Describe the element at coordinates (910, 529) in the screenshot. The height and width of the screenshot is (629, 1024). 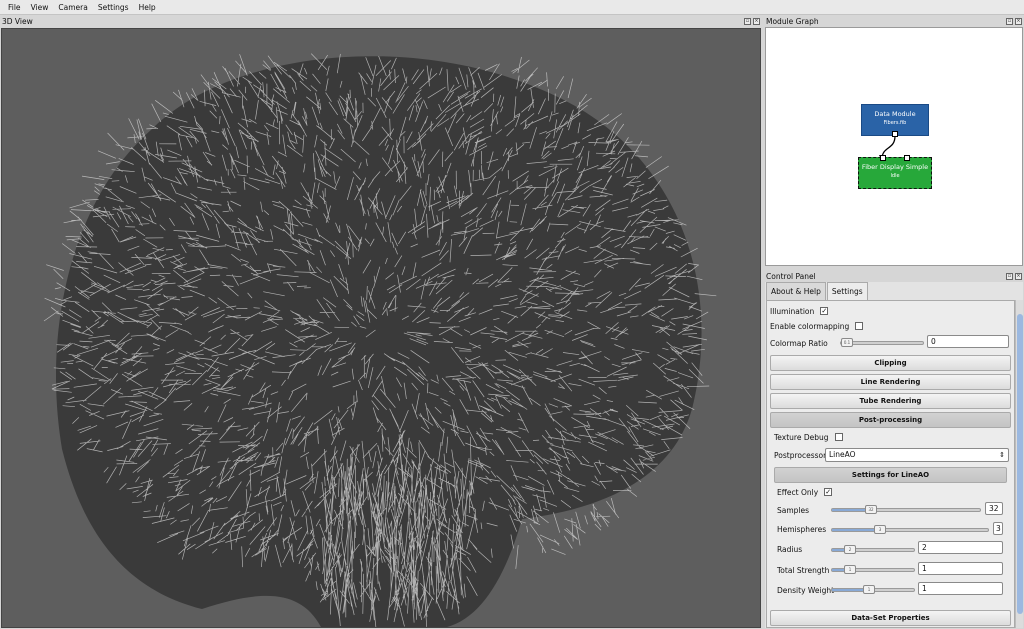
I see `hemispheres-slider: 3` at that location.